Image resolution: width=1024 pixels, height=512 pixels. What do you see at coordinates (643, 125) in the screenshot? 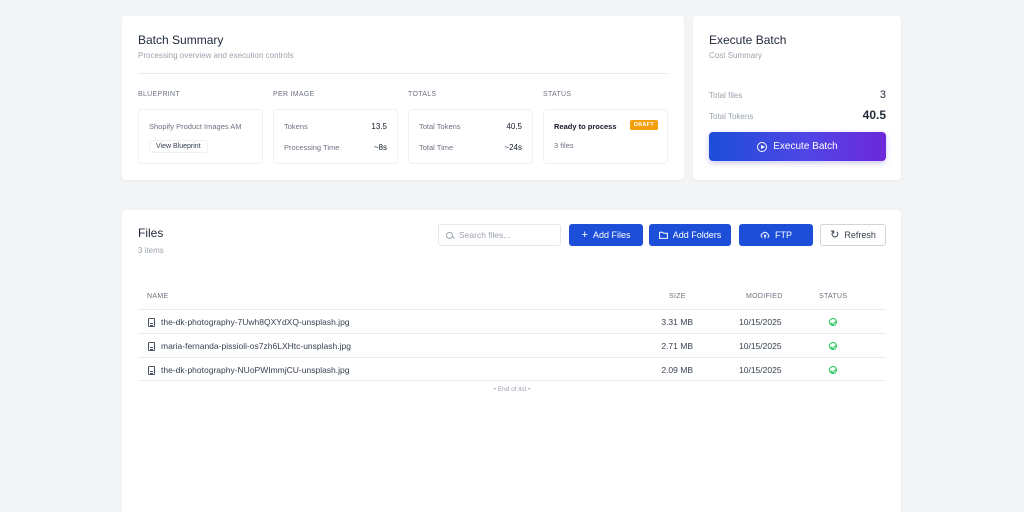
I see `draft-badge: DRAFT` at bounding box center [643, 125].